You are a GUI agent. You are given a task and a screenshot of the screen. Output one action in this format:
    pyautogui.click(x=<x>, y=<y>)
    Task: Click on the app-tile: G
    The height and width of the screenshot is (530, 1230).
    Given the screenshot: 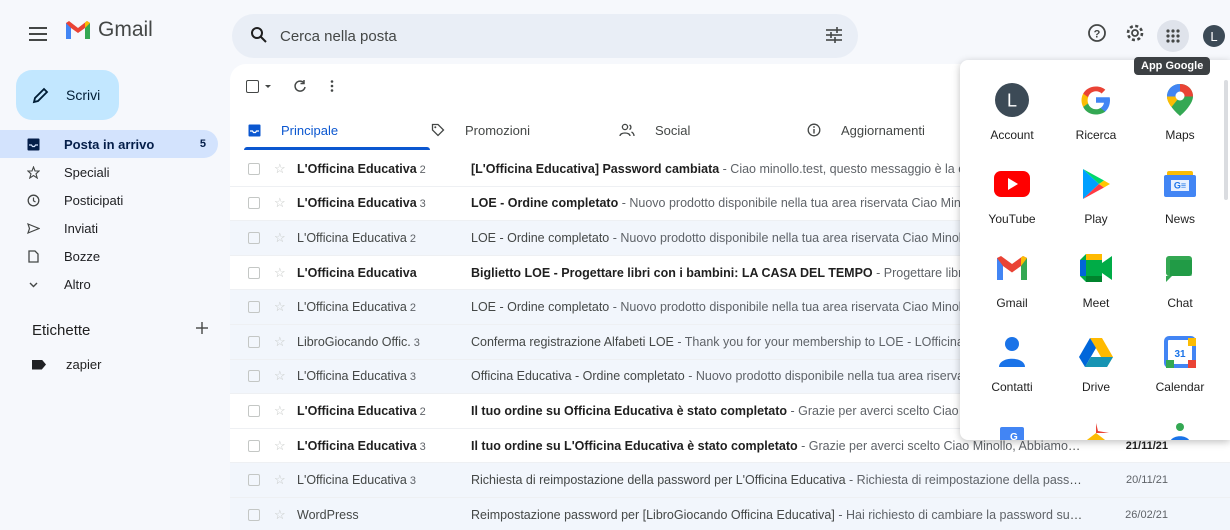 What is the action you would take?
    pyautogui.click(x=1012, y=425)
    